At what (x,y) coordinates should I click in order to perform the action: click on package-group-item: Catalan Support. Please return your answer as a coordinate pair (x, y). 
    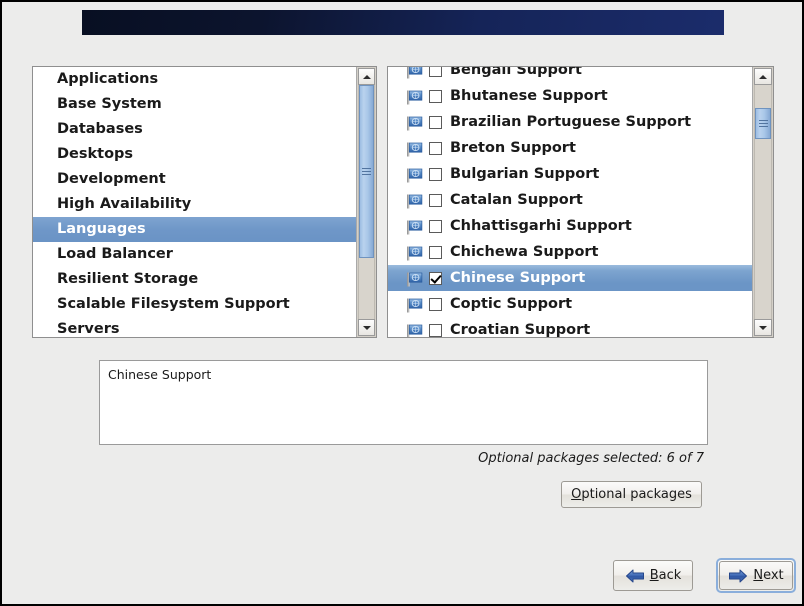
    Looking at the image, I should click on (570, 200).